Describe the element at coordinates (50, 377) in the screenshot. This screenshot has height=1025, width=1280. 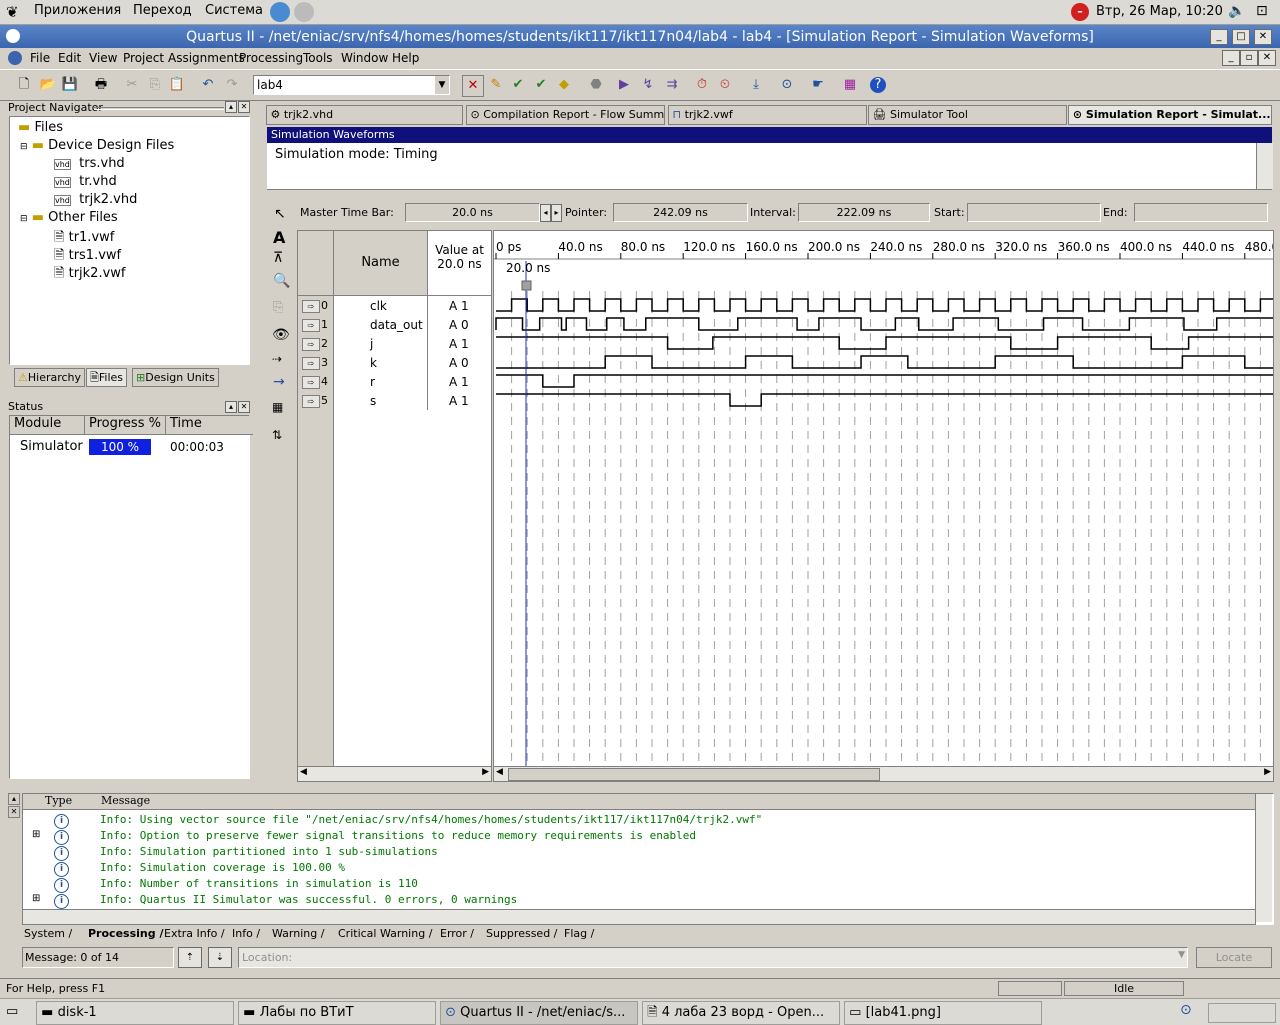
I see `tab-hierarchy: ⚠Hierarchy` at that location.